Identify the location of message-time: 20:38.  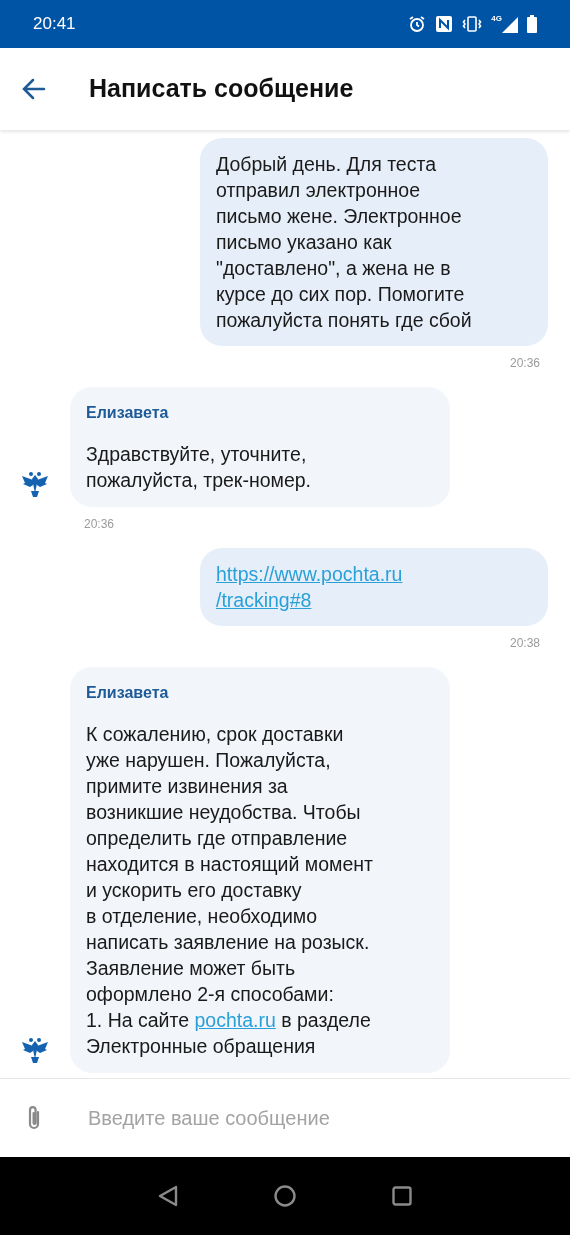
(524, 643).